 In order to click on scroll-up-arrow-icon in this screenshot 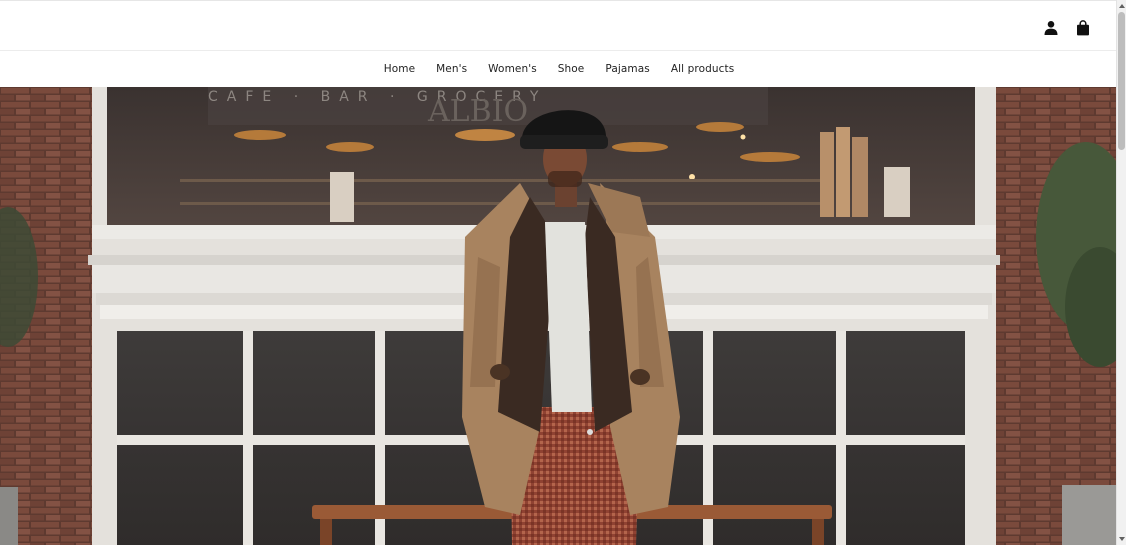, I will do `click(1122, 6)`.